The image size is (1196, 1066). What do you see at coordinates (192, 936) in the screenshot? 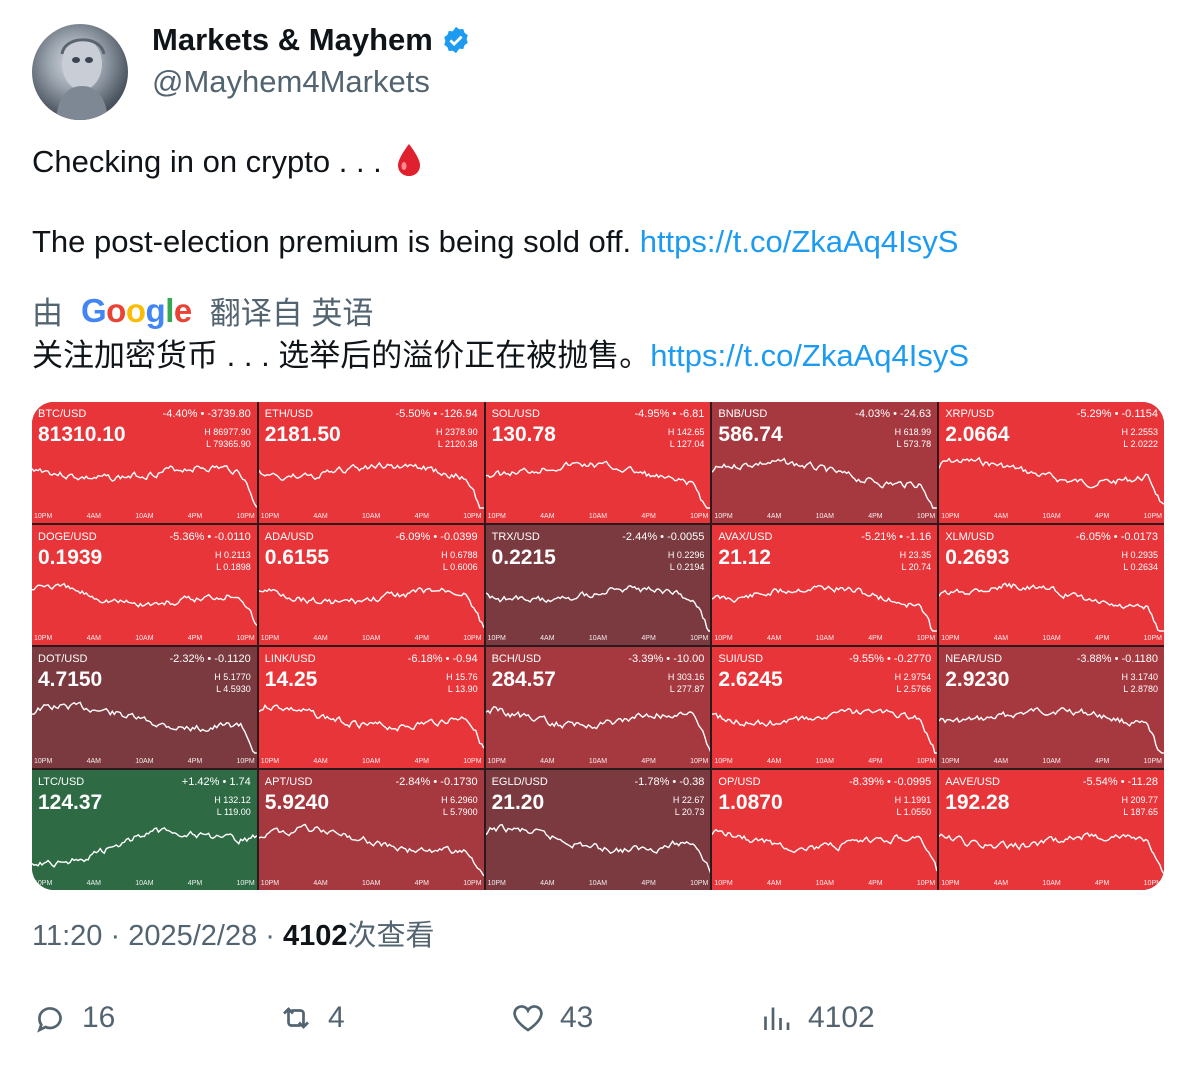
I see `tweet-date: 2025/2/28` at bounding box center [192, 936].